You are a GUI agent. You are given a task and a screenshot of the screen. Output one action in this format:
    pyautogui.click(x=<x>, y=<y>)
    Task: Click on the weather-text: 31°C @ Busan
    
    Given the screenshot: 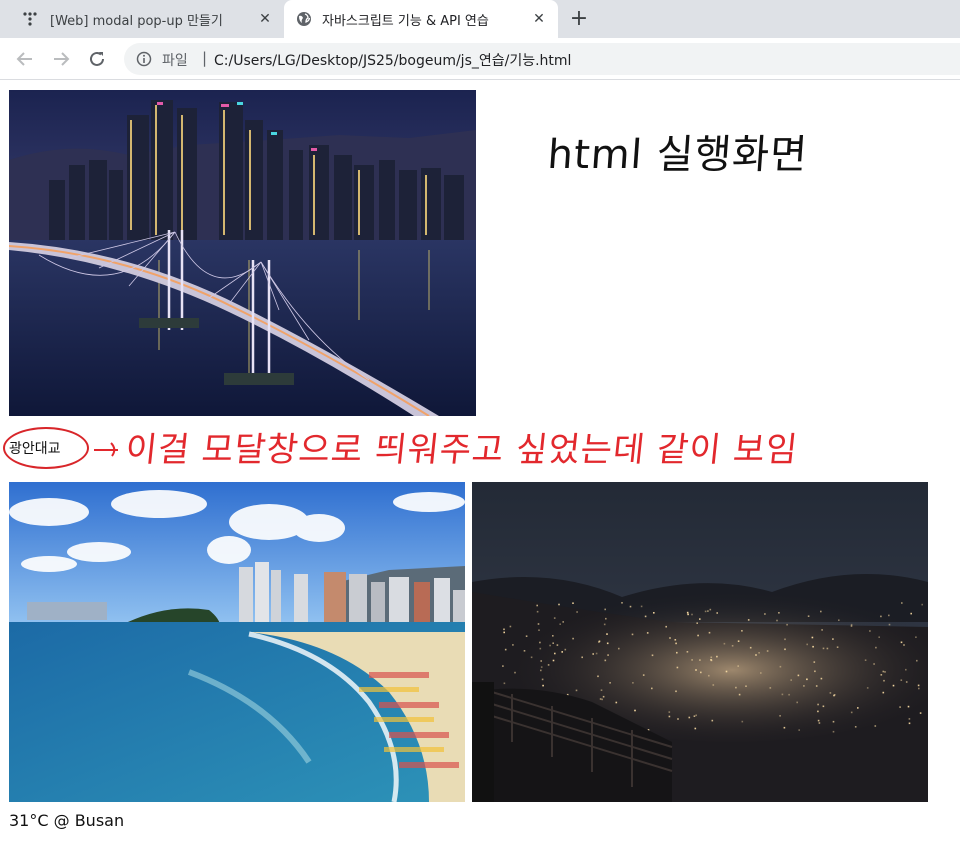 What is the action you would take?
    pyautogui.click(x=67, y=820)
    